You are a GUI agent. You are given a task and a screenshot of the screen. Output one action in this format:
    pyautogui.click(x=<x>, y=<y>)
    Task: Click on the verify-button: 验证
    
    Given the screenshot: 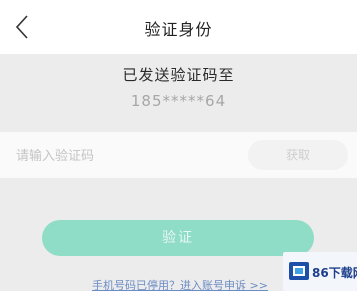 What is the action you would take?
    pyautogui.click(x=178, y=238)
    